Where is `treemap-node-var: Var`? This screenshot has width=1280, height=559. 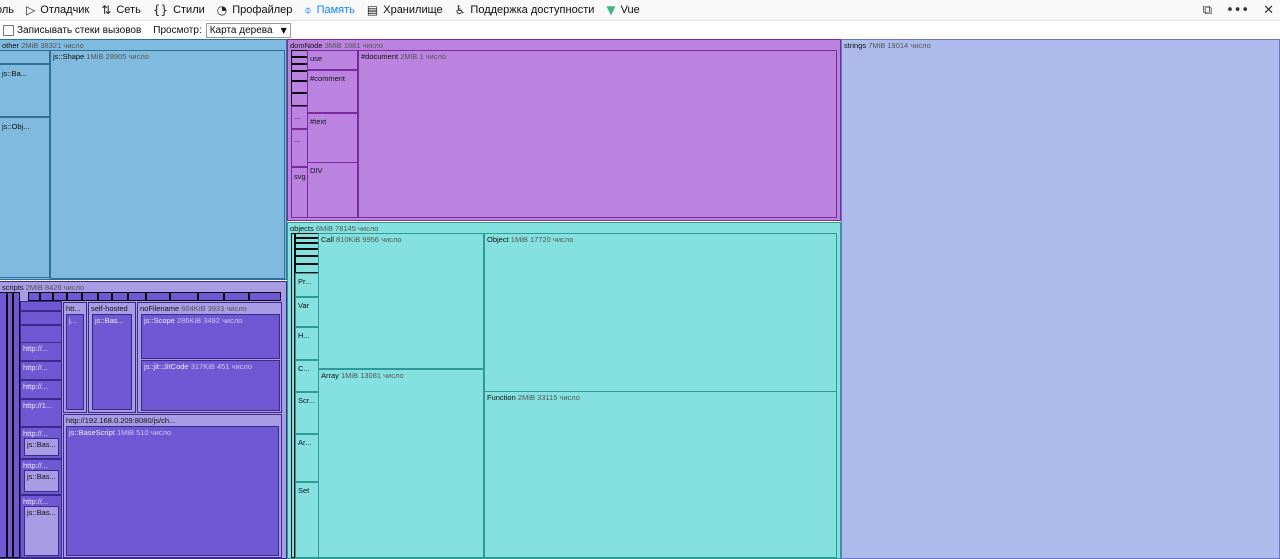 treemap-node-var: Var is located at coordinates (307, 312).